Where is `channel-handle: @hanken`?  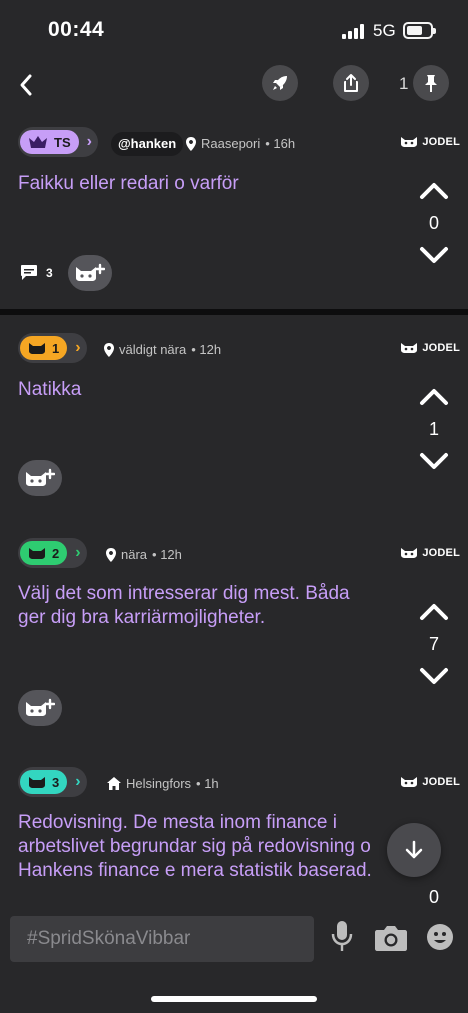 channel-handle: @hanken is located at coordinates (147, 144).